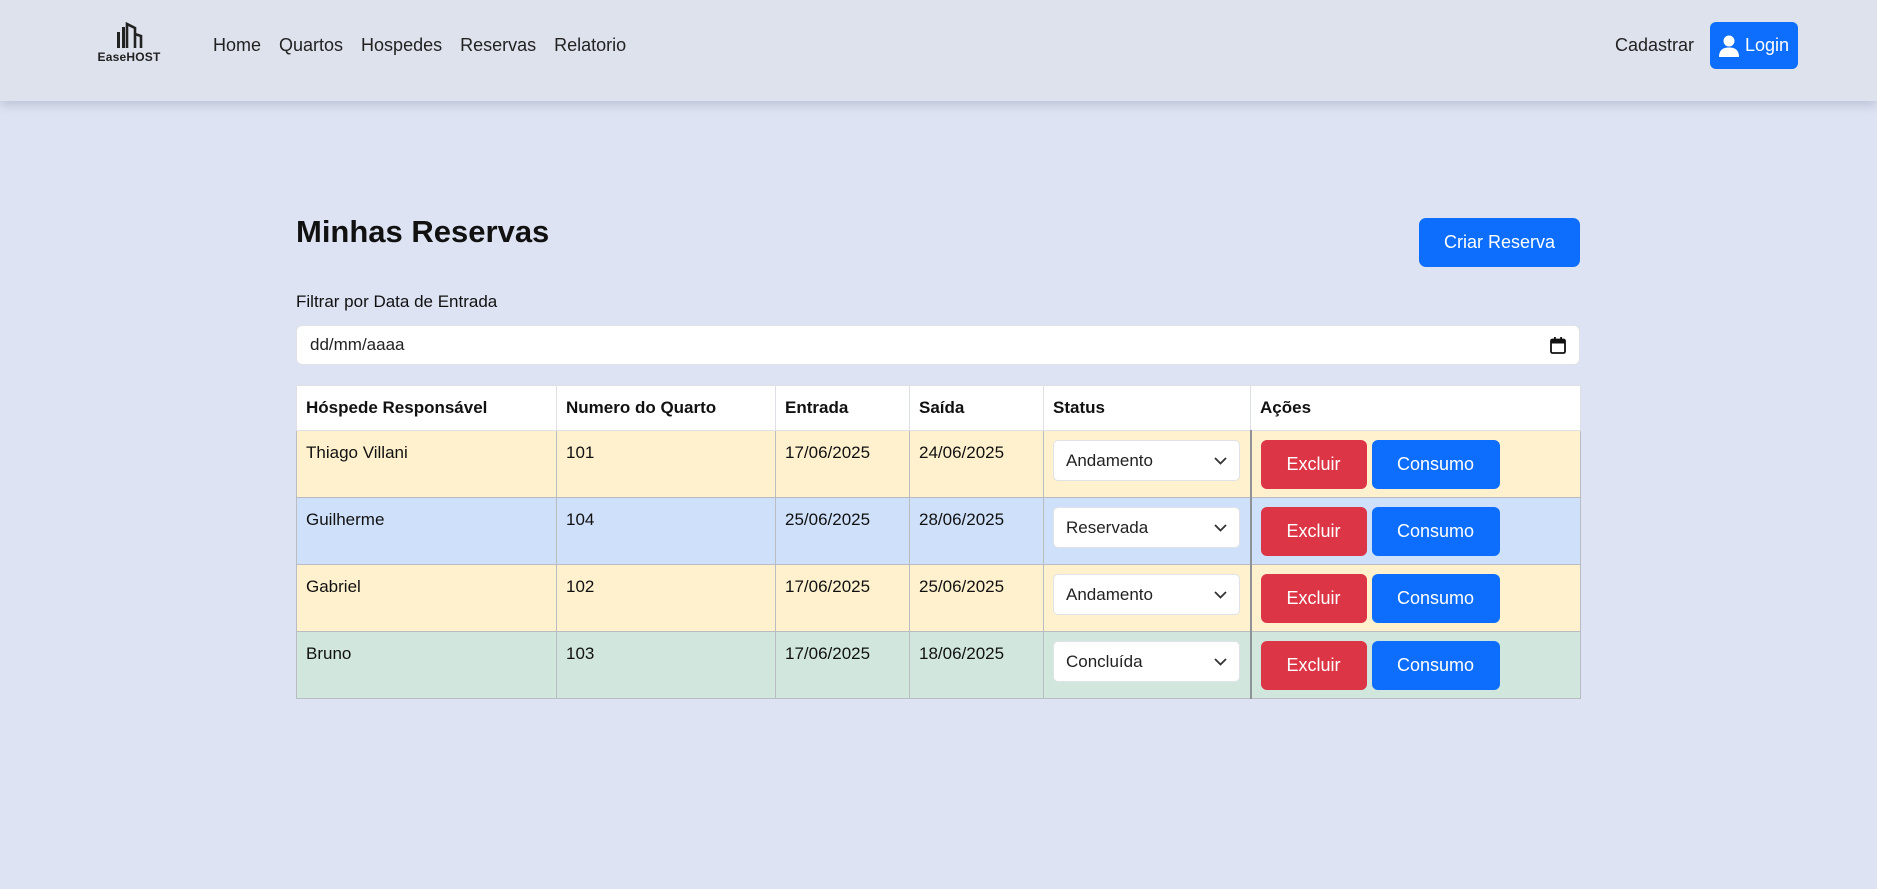 This screenshot has width=1877, height=889. I want to click on status-value: Reservada, so click(1107, 527).